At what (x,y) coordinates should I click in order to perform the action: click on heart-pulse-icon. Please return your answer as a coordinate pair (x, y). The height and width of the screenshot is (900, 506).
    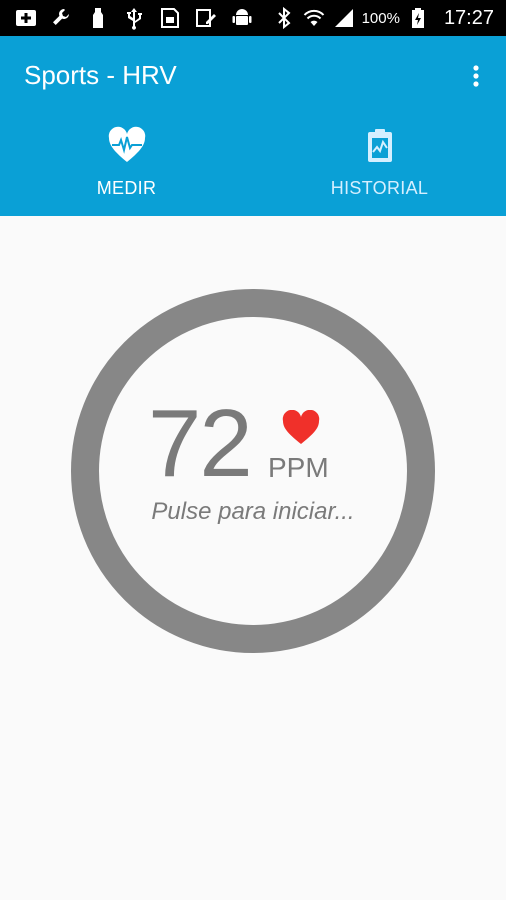
    Looking at the image, I should click on (126, 144).